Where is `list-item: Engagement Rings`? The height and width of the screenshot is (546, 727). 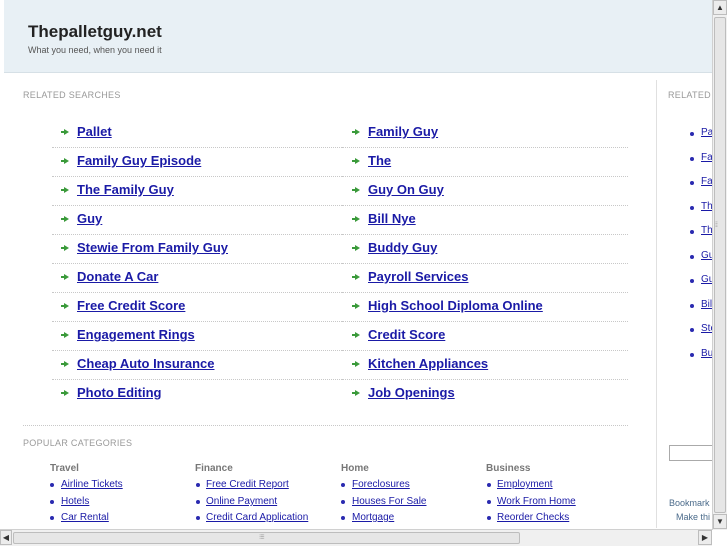 list-item: Engagement Rings is located at coordinates (197, 336).